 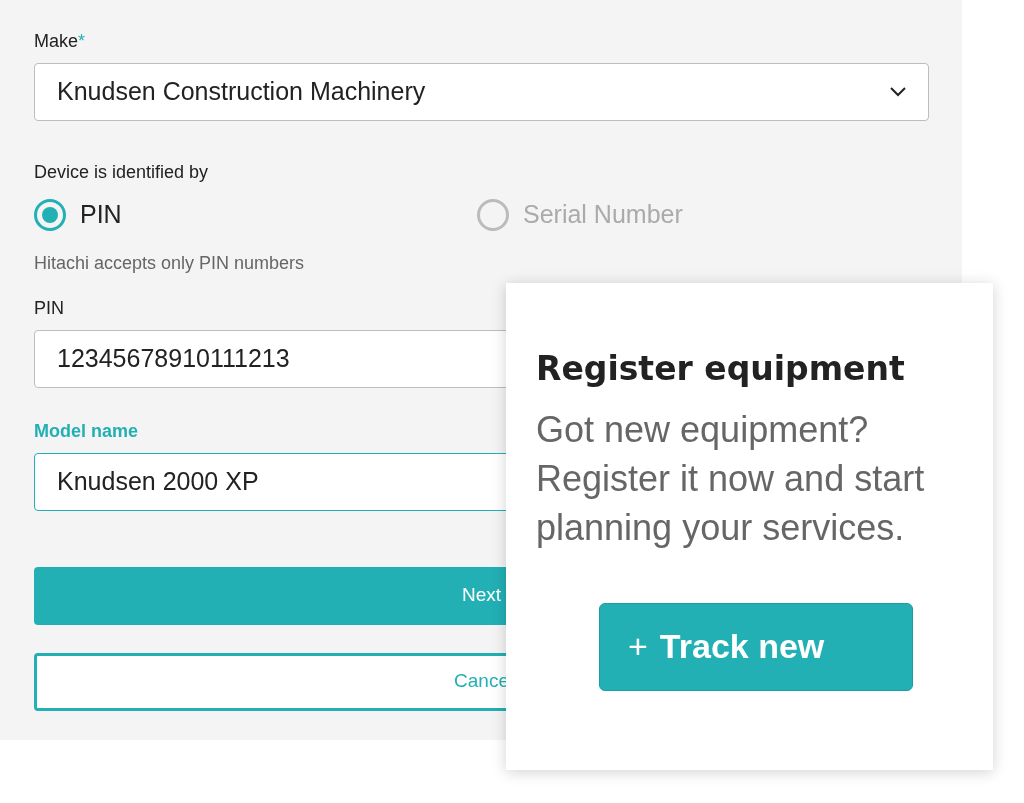 What do you see at coordinates (121, 172) in the screenshot?
I see `field-label: Device is identified by` at bounding box center [121, 172].